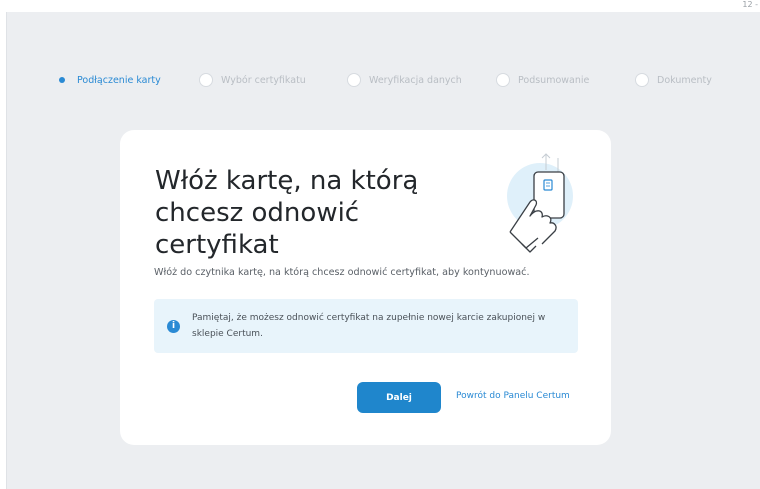  What do you see at coordinates (173, 326) in the screenshot?
I see `info-icon: i` at bounding box center [173, 326].